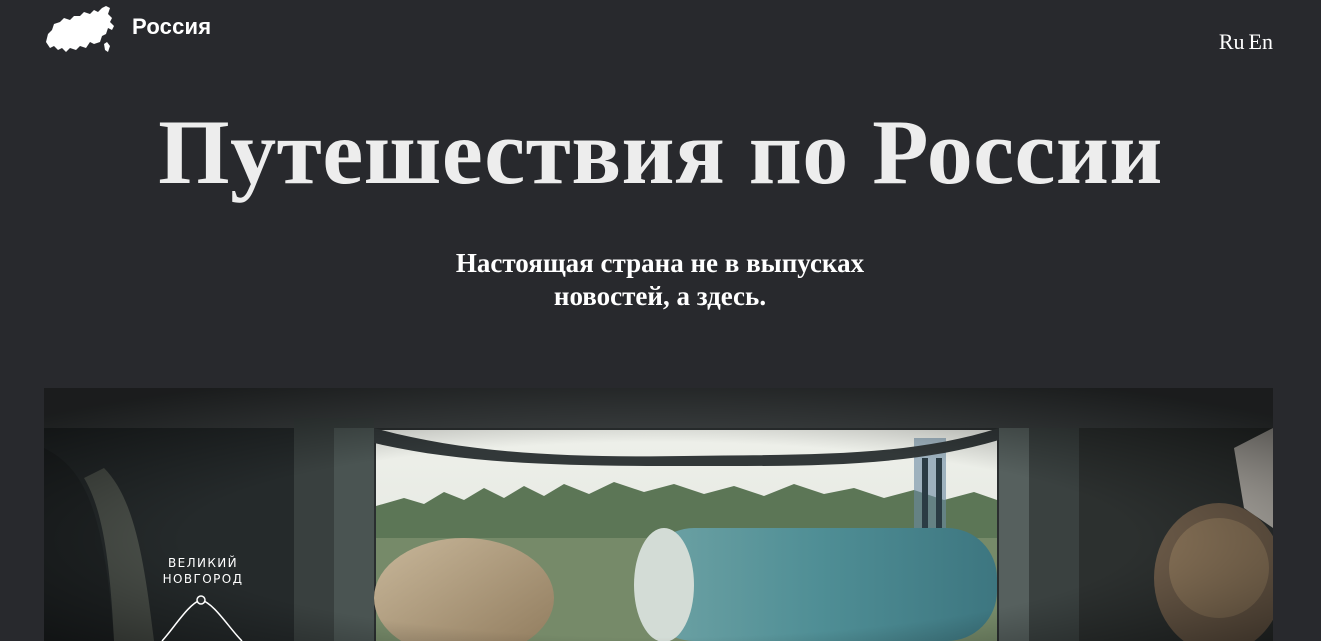  What do you see at coordinates (1261, 42) in the screenshot?
I see `lang-en-link: En` at bounding box center [1261, 42].